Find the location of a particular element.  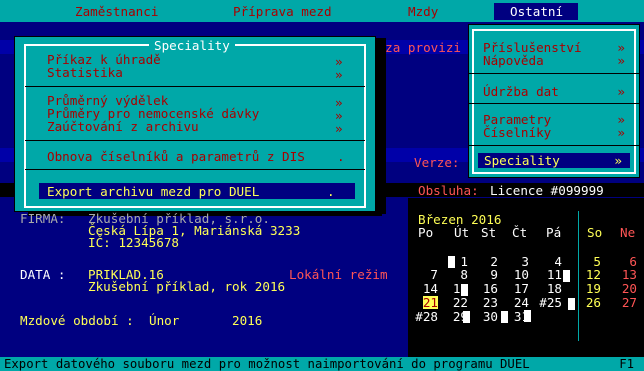

calendar-date: 14 is located at coordinates (430, 288).